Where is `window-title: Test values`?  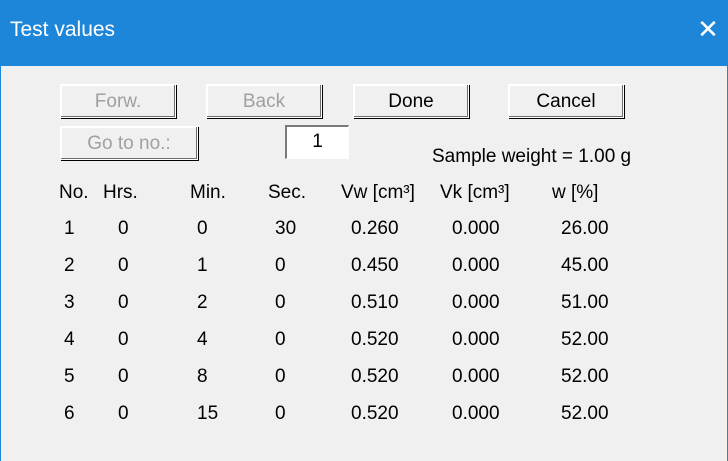 window-title: Test values is located at coordinates (63, 29).